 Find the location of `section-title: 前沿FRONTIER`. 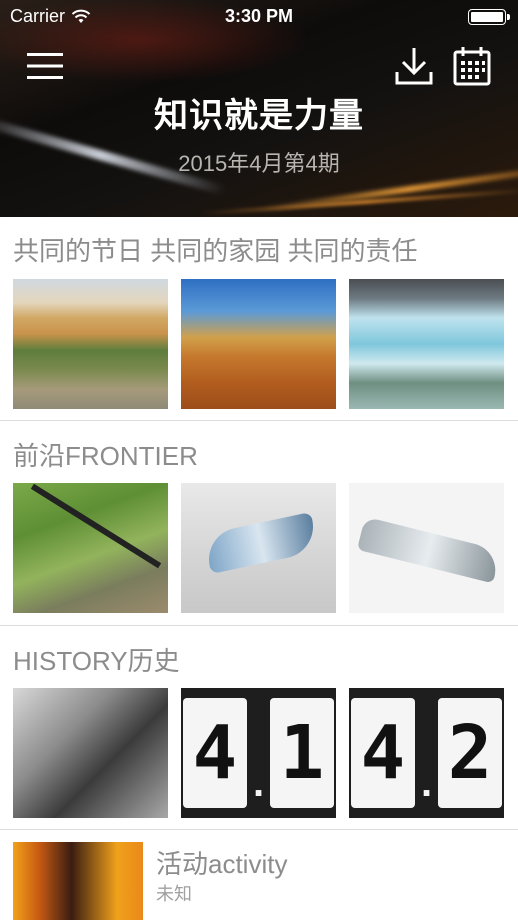

section-title: 前沿FRONTIER is located at coordinates (105, 456).